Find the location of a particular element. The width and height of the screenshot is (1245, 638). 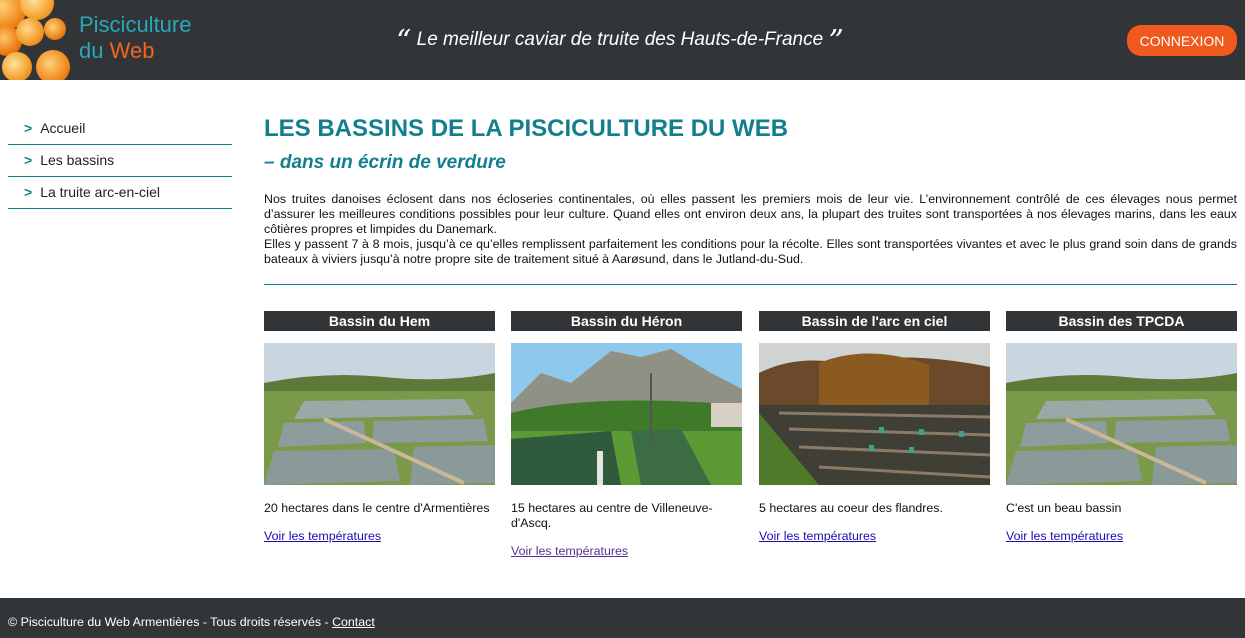

card-description: 5 hectares au coeur des flandres. is located at coordinates (851, 508).